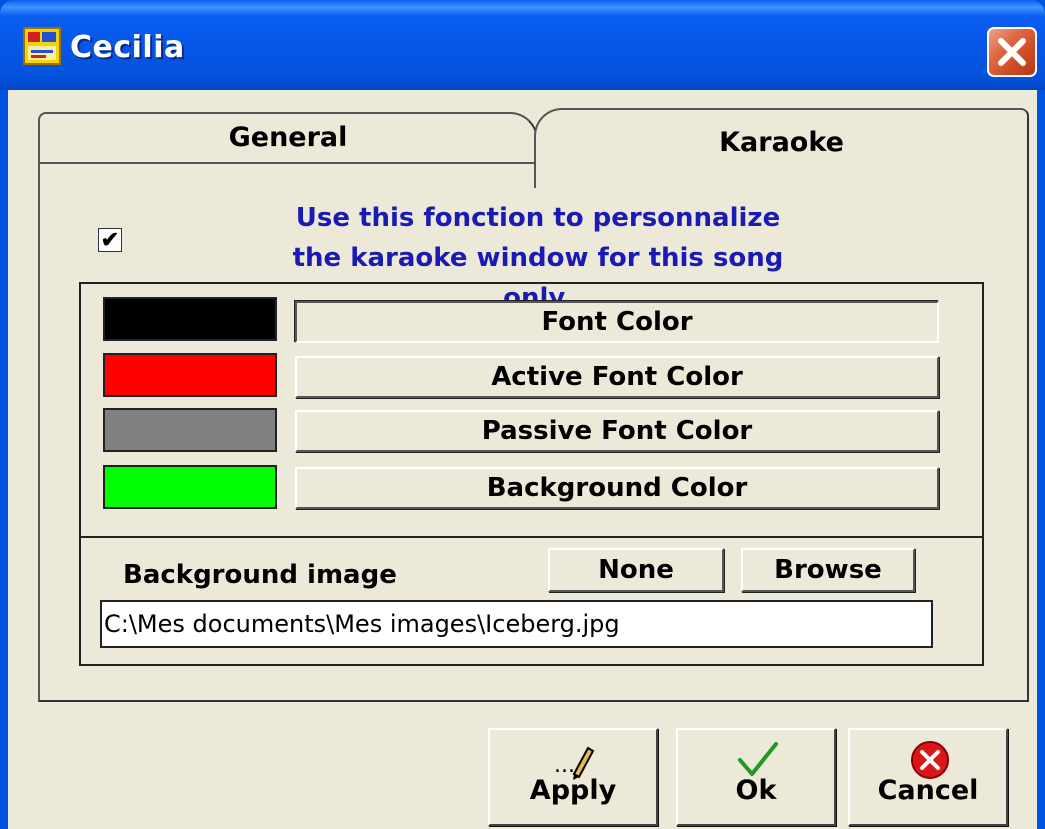  What do you see at coordinates (617, 377) in the screenshot?
I see `active-font-color-button: Active Font Color` at bounding box center [617, 377].